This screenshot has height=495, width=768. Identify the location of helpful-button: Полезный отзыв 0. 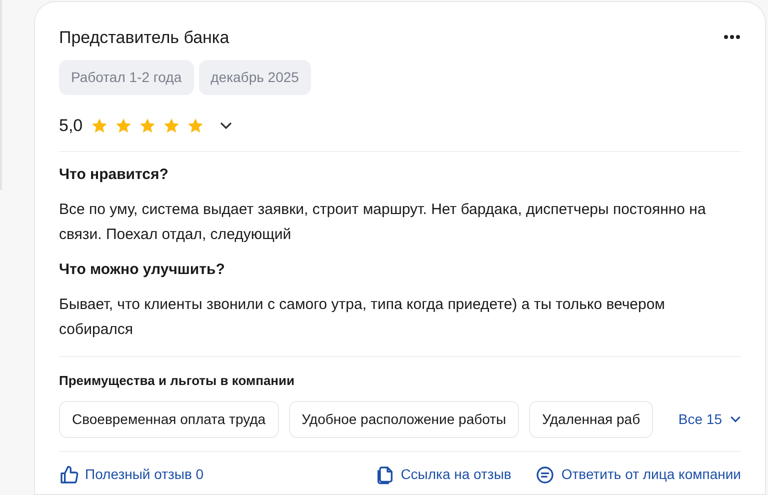
(131, 474).